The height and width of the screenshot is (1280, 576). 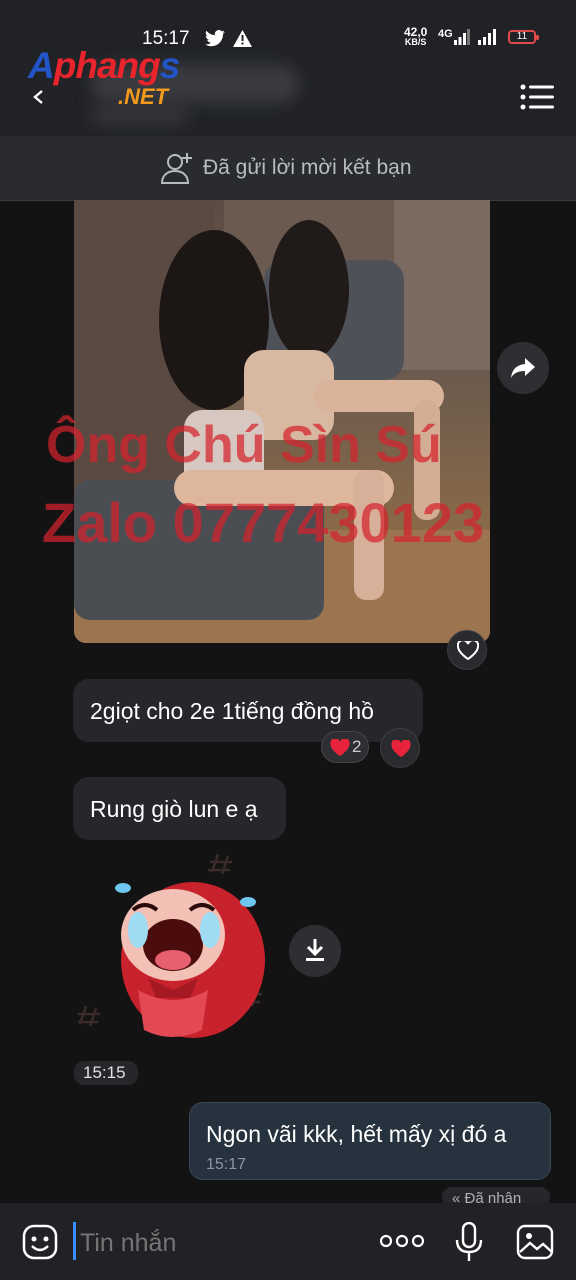 What do you see at coordinates (537, 97) in the screenshot?
I see `hamburger-icon` at bounding box center [537, 97].